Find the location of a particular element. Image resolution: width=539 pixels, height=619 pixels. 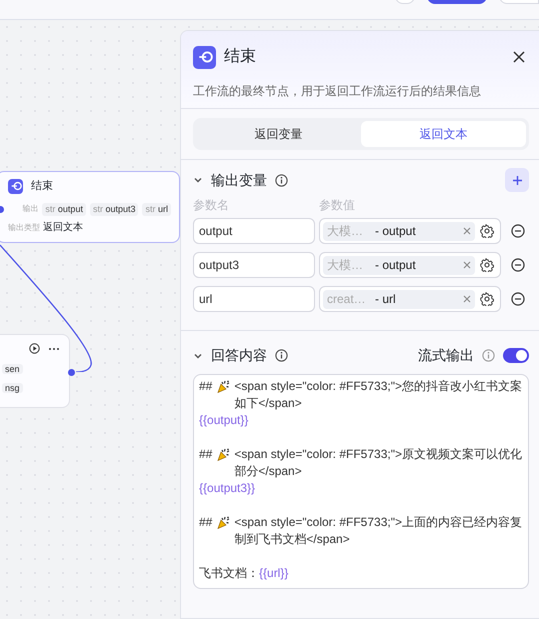

variable-tag: nsg is located at coordinates (12, 388).